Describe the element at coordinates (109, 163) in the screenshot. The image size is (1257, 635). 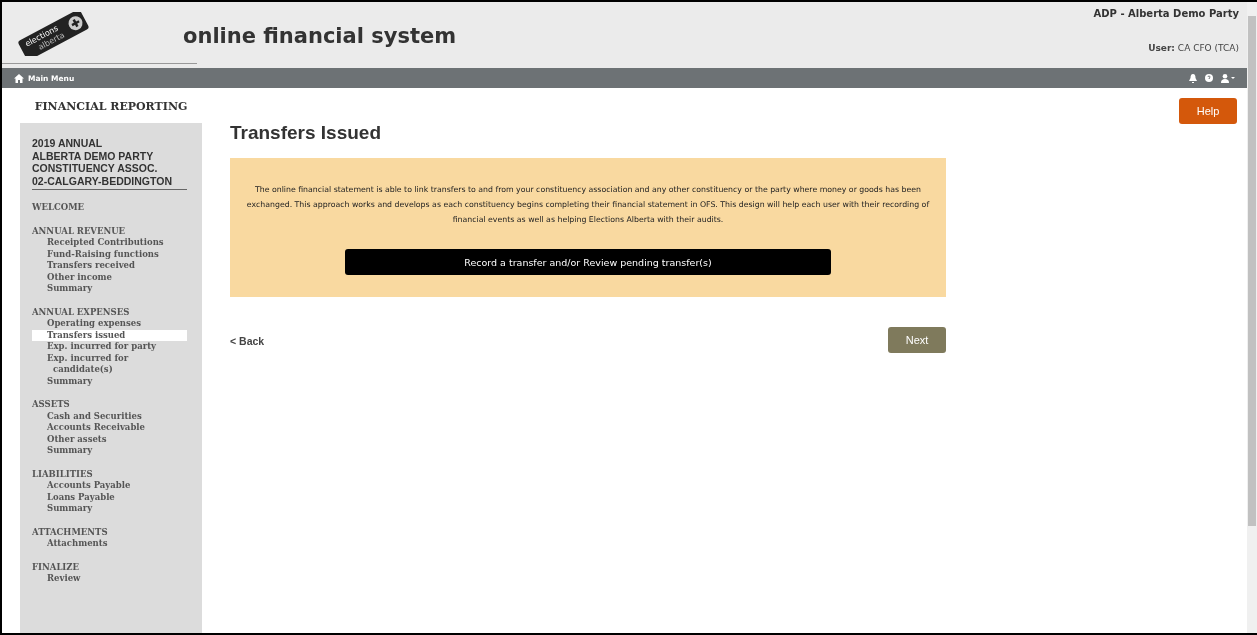
I see `report-context: 2019 ANNUAL ALBERTA DEMO PARTY CONSTITUENCY ASSOC. 02-CALGARY-BEDDINGTON` at that location.